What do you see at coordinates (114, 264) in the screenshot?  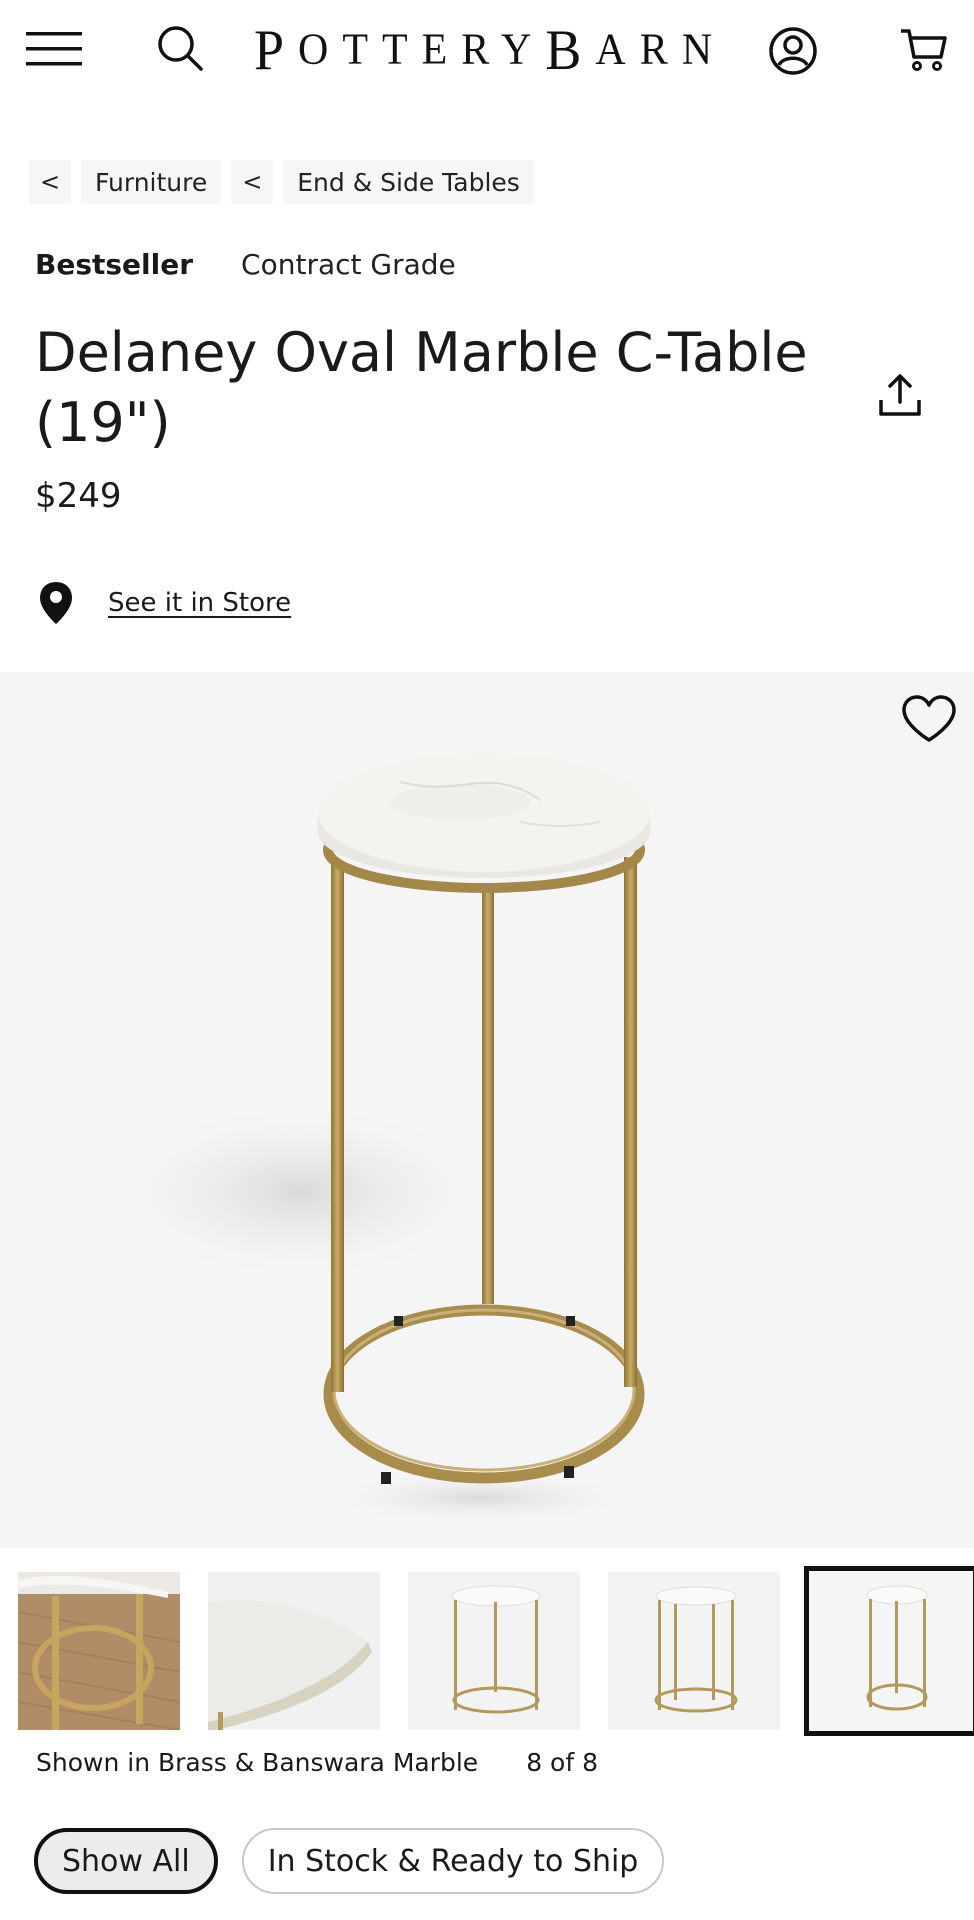 I see `bestseller-badge: Bestseller` at bounding box center [114, 264].